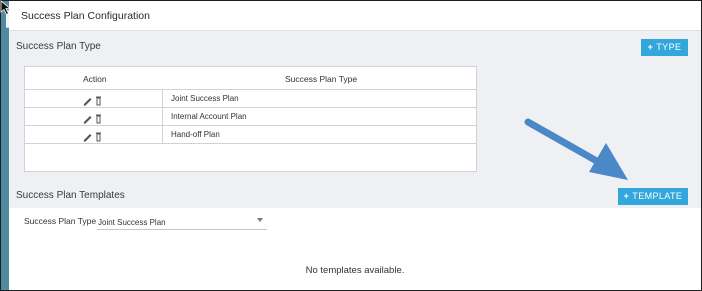 The width and height of the screenshot is (702, 291). I want to click on table-row: Internal Account Plan, so click(250, 117).